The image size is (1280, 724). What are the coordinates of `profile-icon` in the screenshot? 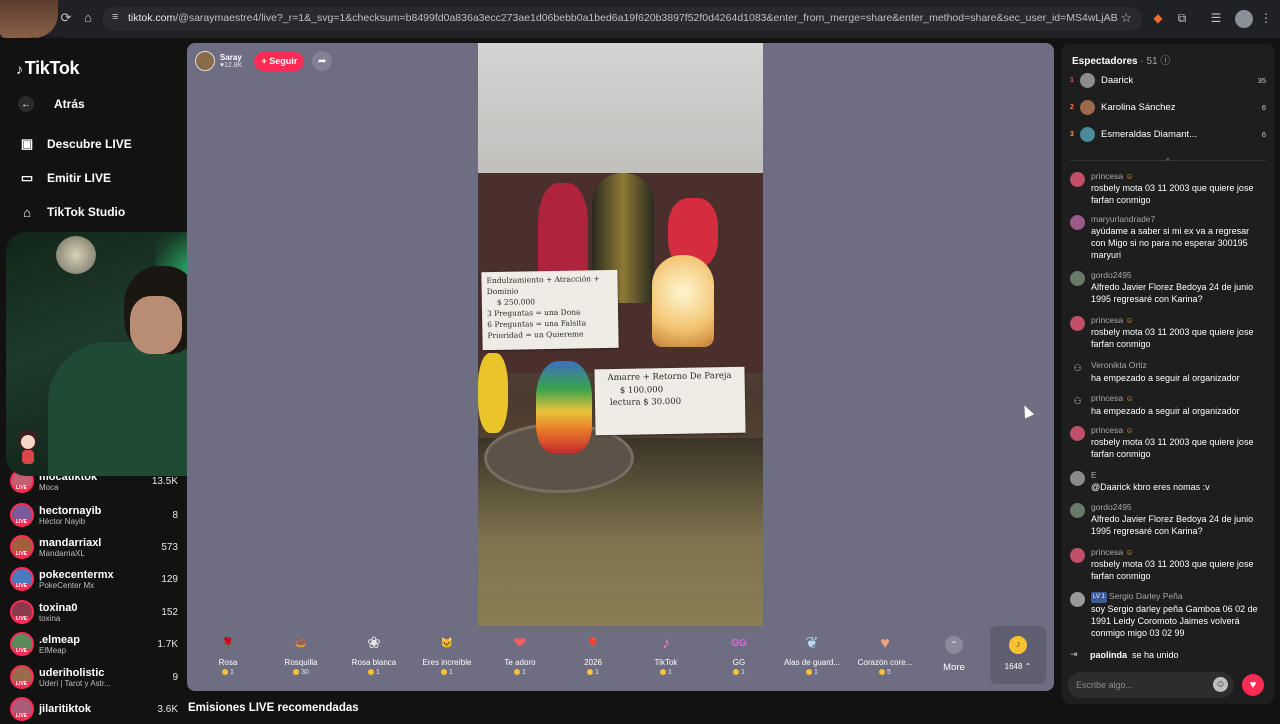 It's located at (1244, 19).